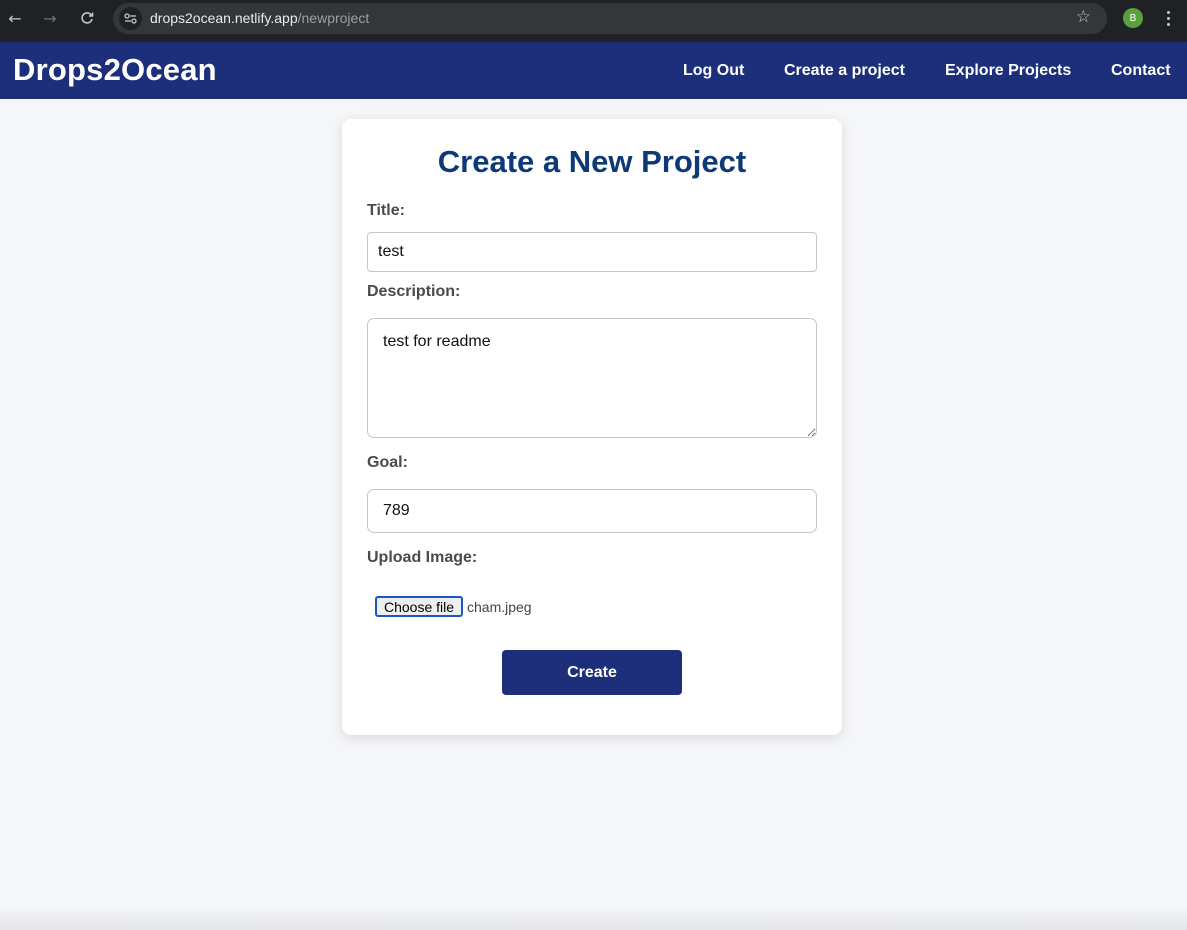 The width and height of the screenshot is (1187, 930). What do you see at coordinates (50, 18) in the screenshot?
I see `forward-icon: →` at bounding box center [50, 18].